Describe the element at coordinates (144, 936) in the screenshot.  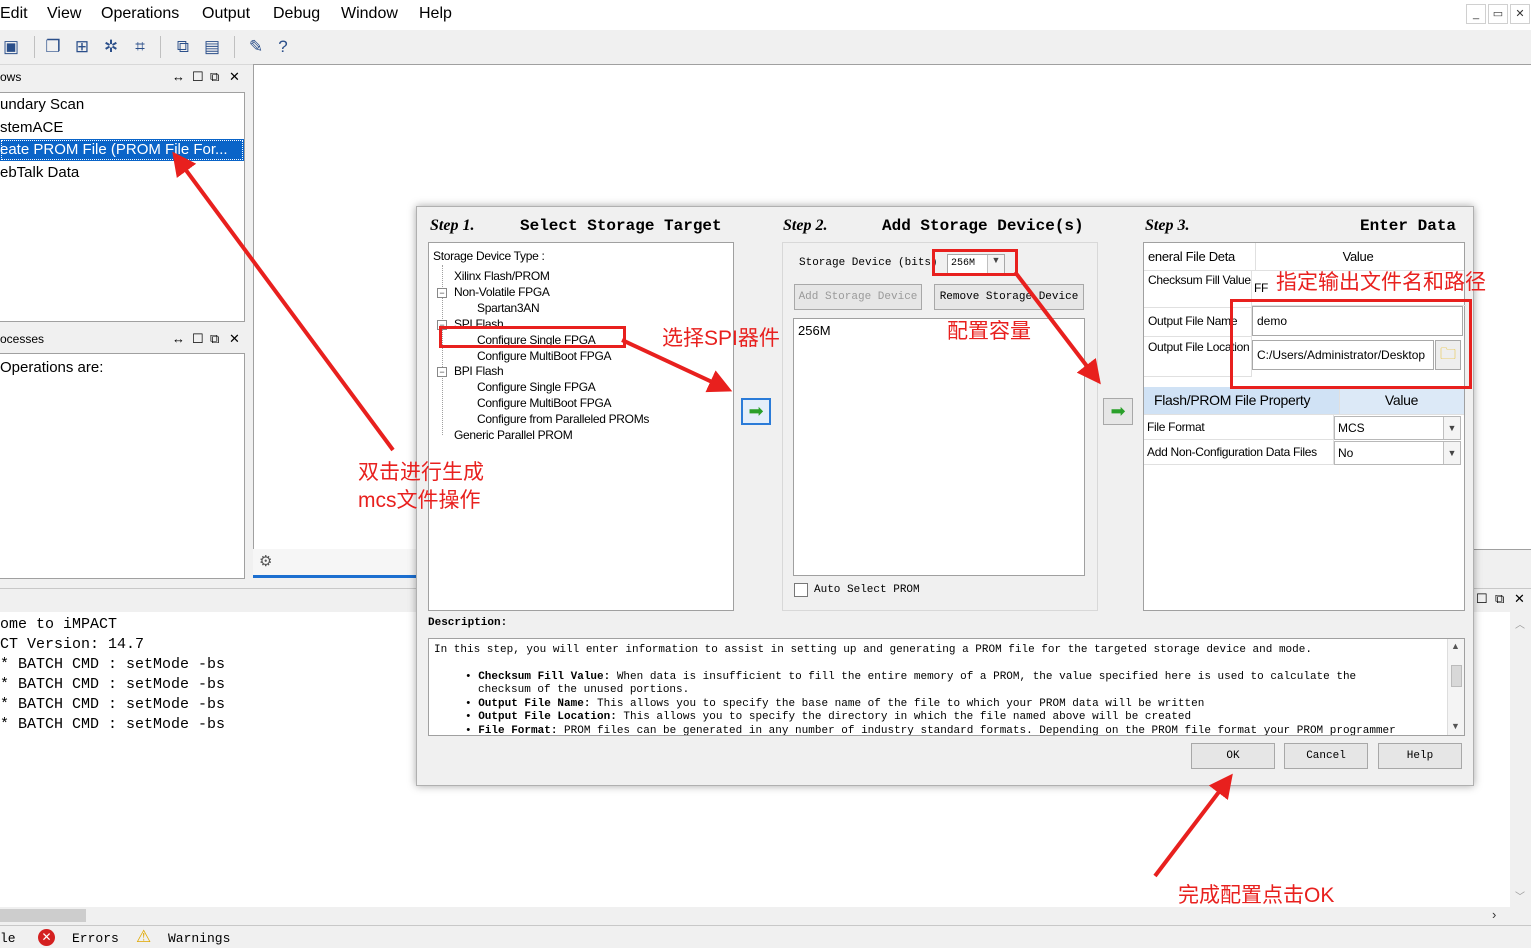
I see `warning-icon: ⚠` at that location.